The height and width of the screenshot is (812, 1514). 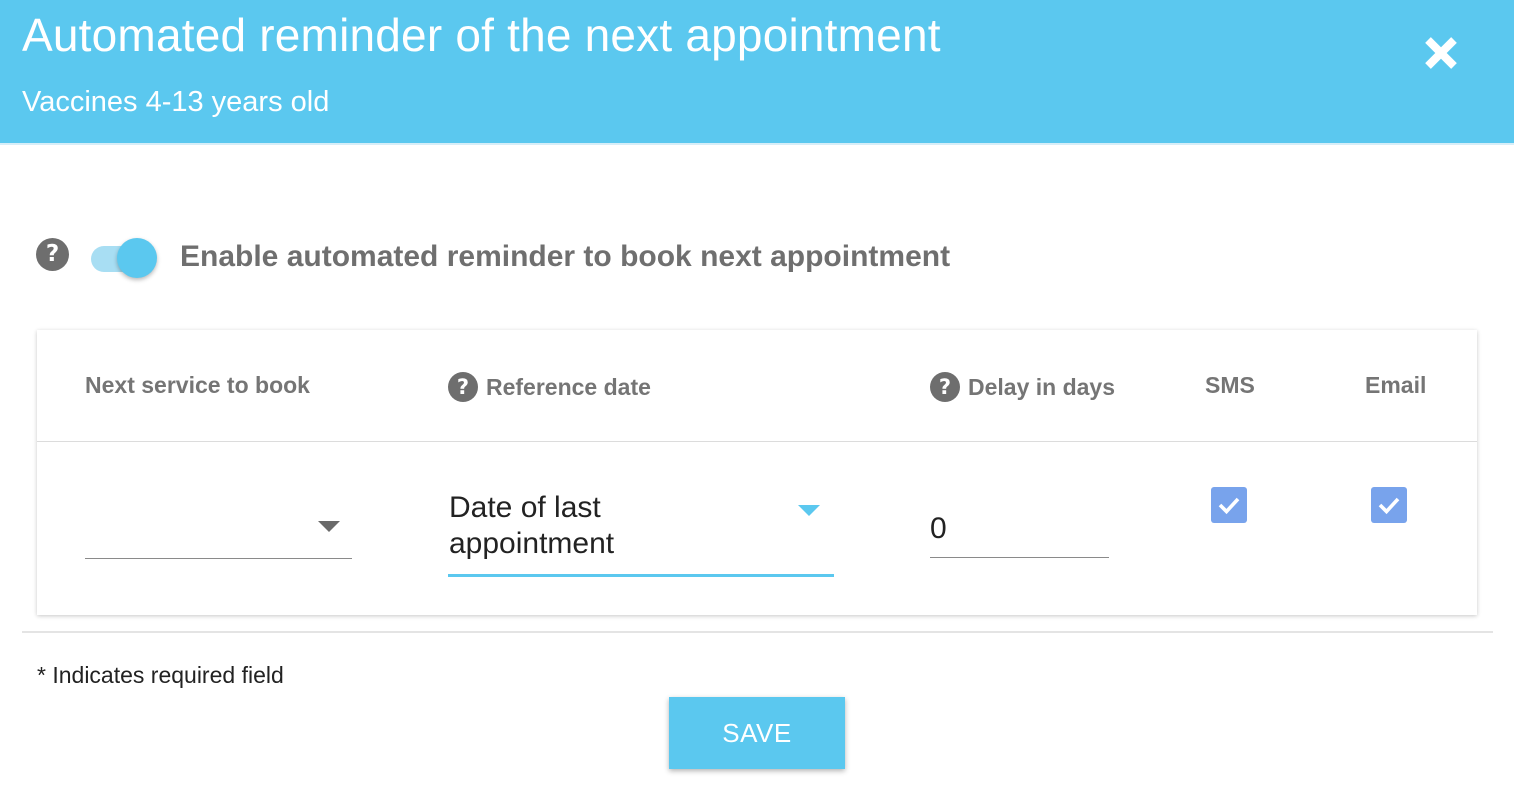 I want to click on email-checkbox, so click(x=1389, y=505).